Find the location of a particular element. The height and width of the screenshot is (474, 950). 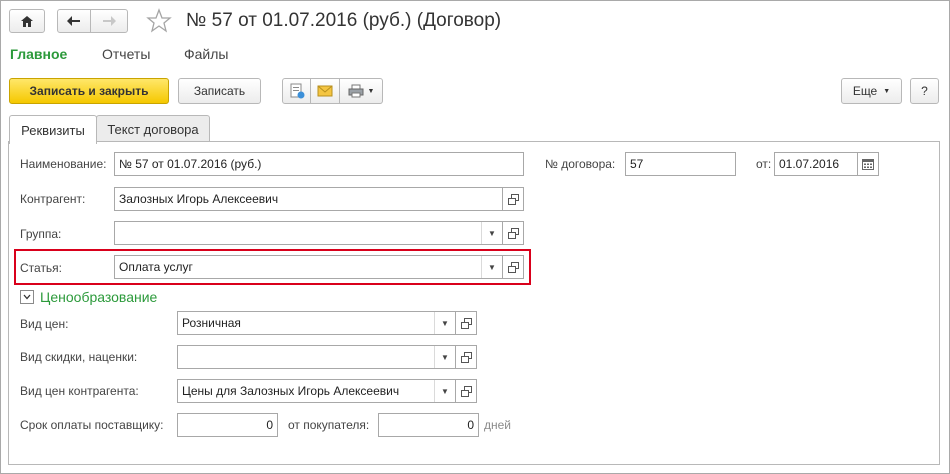

counterparty-field: Залозных Игорь Алексеевич is located at coordinates (308, 199).